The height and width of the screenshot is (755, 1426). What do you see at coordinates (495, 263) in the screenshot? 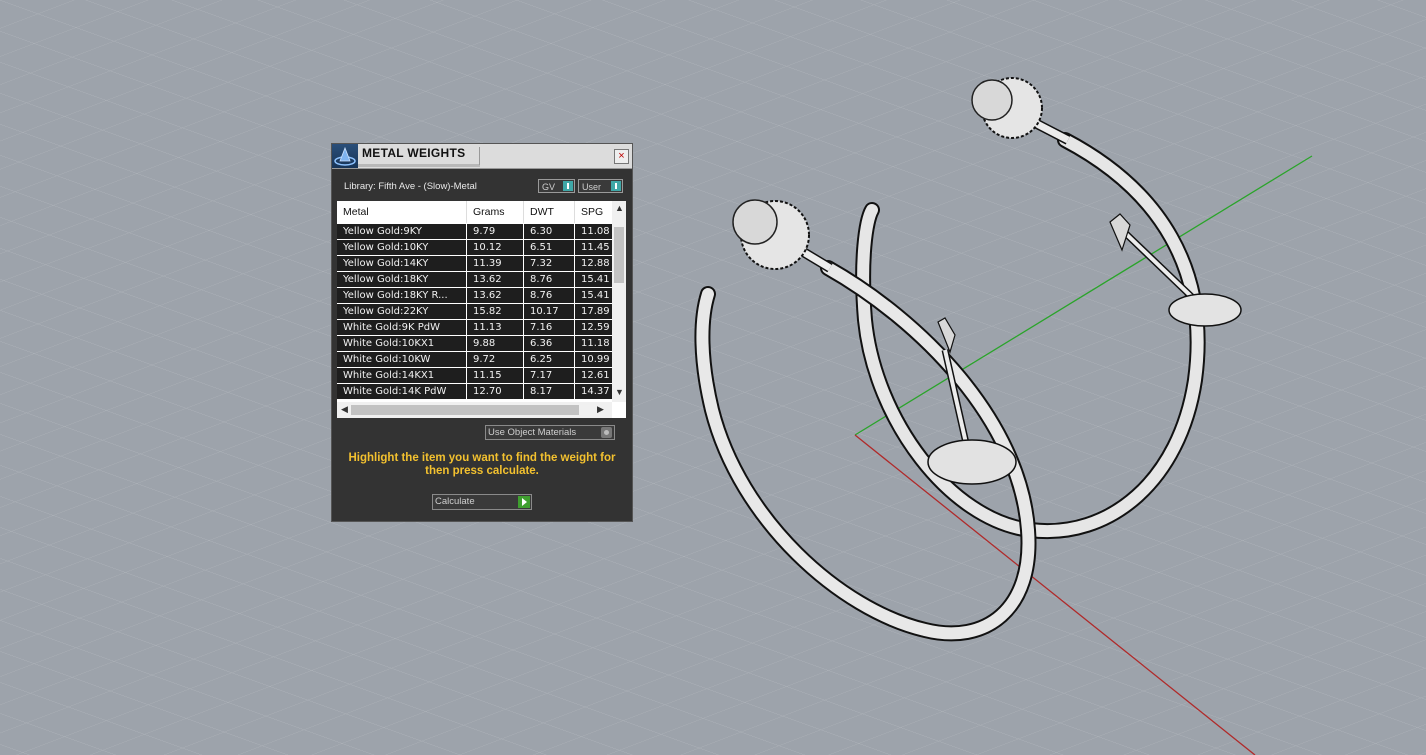
I see `grams-cell: 11.39` at bounding box center [495, 263].